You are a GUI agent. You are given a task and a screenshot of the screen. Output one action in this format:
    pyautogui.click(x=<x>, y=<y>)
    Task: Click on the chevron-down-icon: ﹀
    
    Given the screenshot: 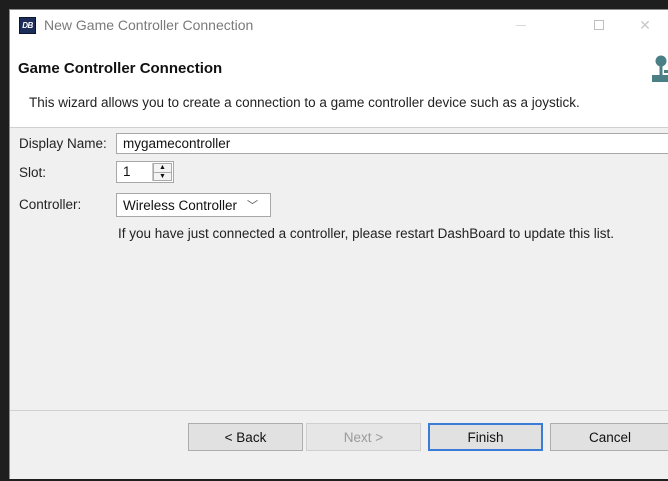 What is the action you would take?
    pyautogui.click(x=253, y=206)
    